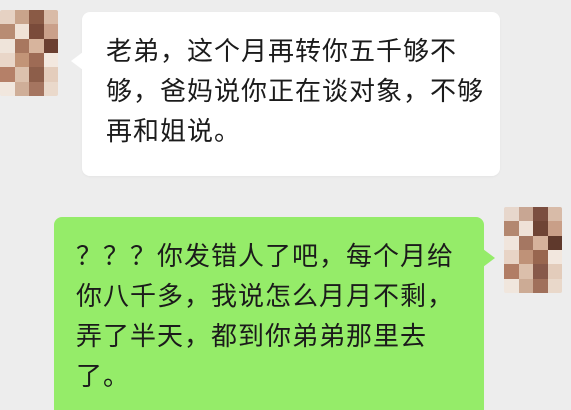 Image resolution: width=571 pixels, height=410 pixels. I want to click on user-avatar, so click(533, 250).